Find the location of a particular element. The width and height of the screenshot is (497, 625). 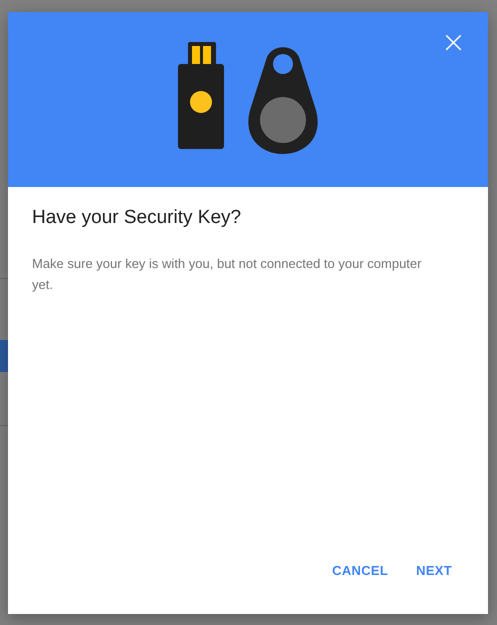

dialog-button: CANCEL is located at coordinates (360, 570).